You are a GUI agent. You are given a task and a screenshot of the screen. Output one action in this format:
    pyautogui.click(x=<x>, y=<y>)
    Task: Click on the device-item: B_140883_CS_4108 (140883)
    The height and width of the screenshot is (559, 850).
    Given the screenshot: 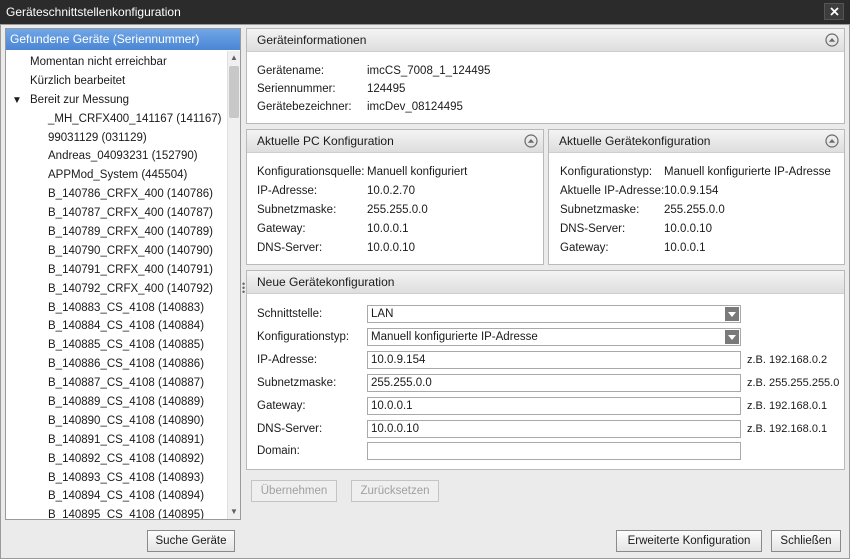 What is the action you would take?
    pyautogui.click(x=116, y=308)
    